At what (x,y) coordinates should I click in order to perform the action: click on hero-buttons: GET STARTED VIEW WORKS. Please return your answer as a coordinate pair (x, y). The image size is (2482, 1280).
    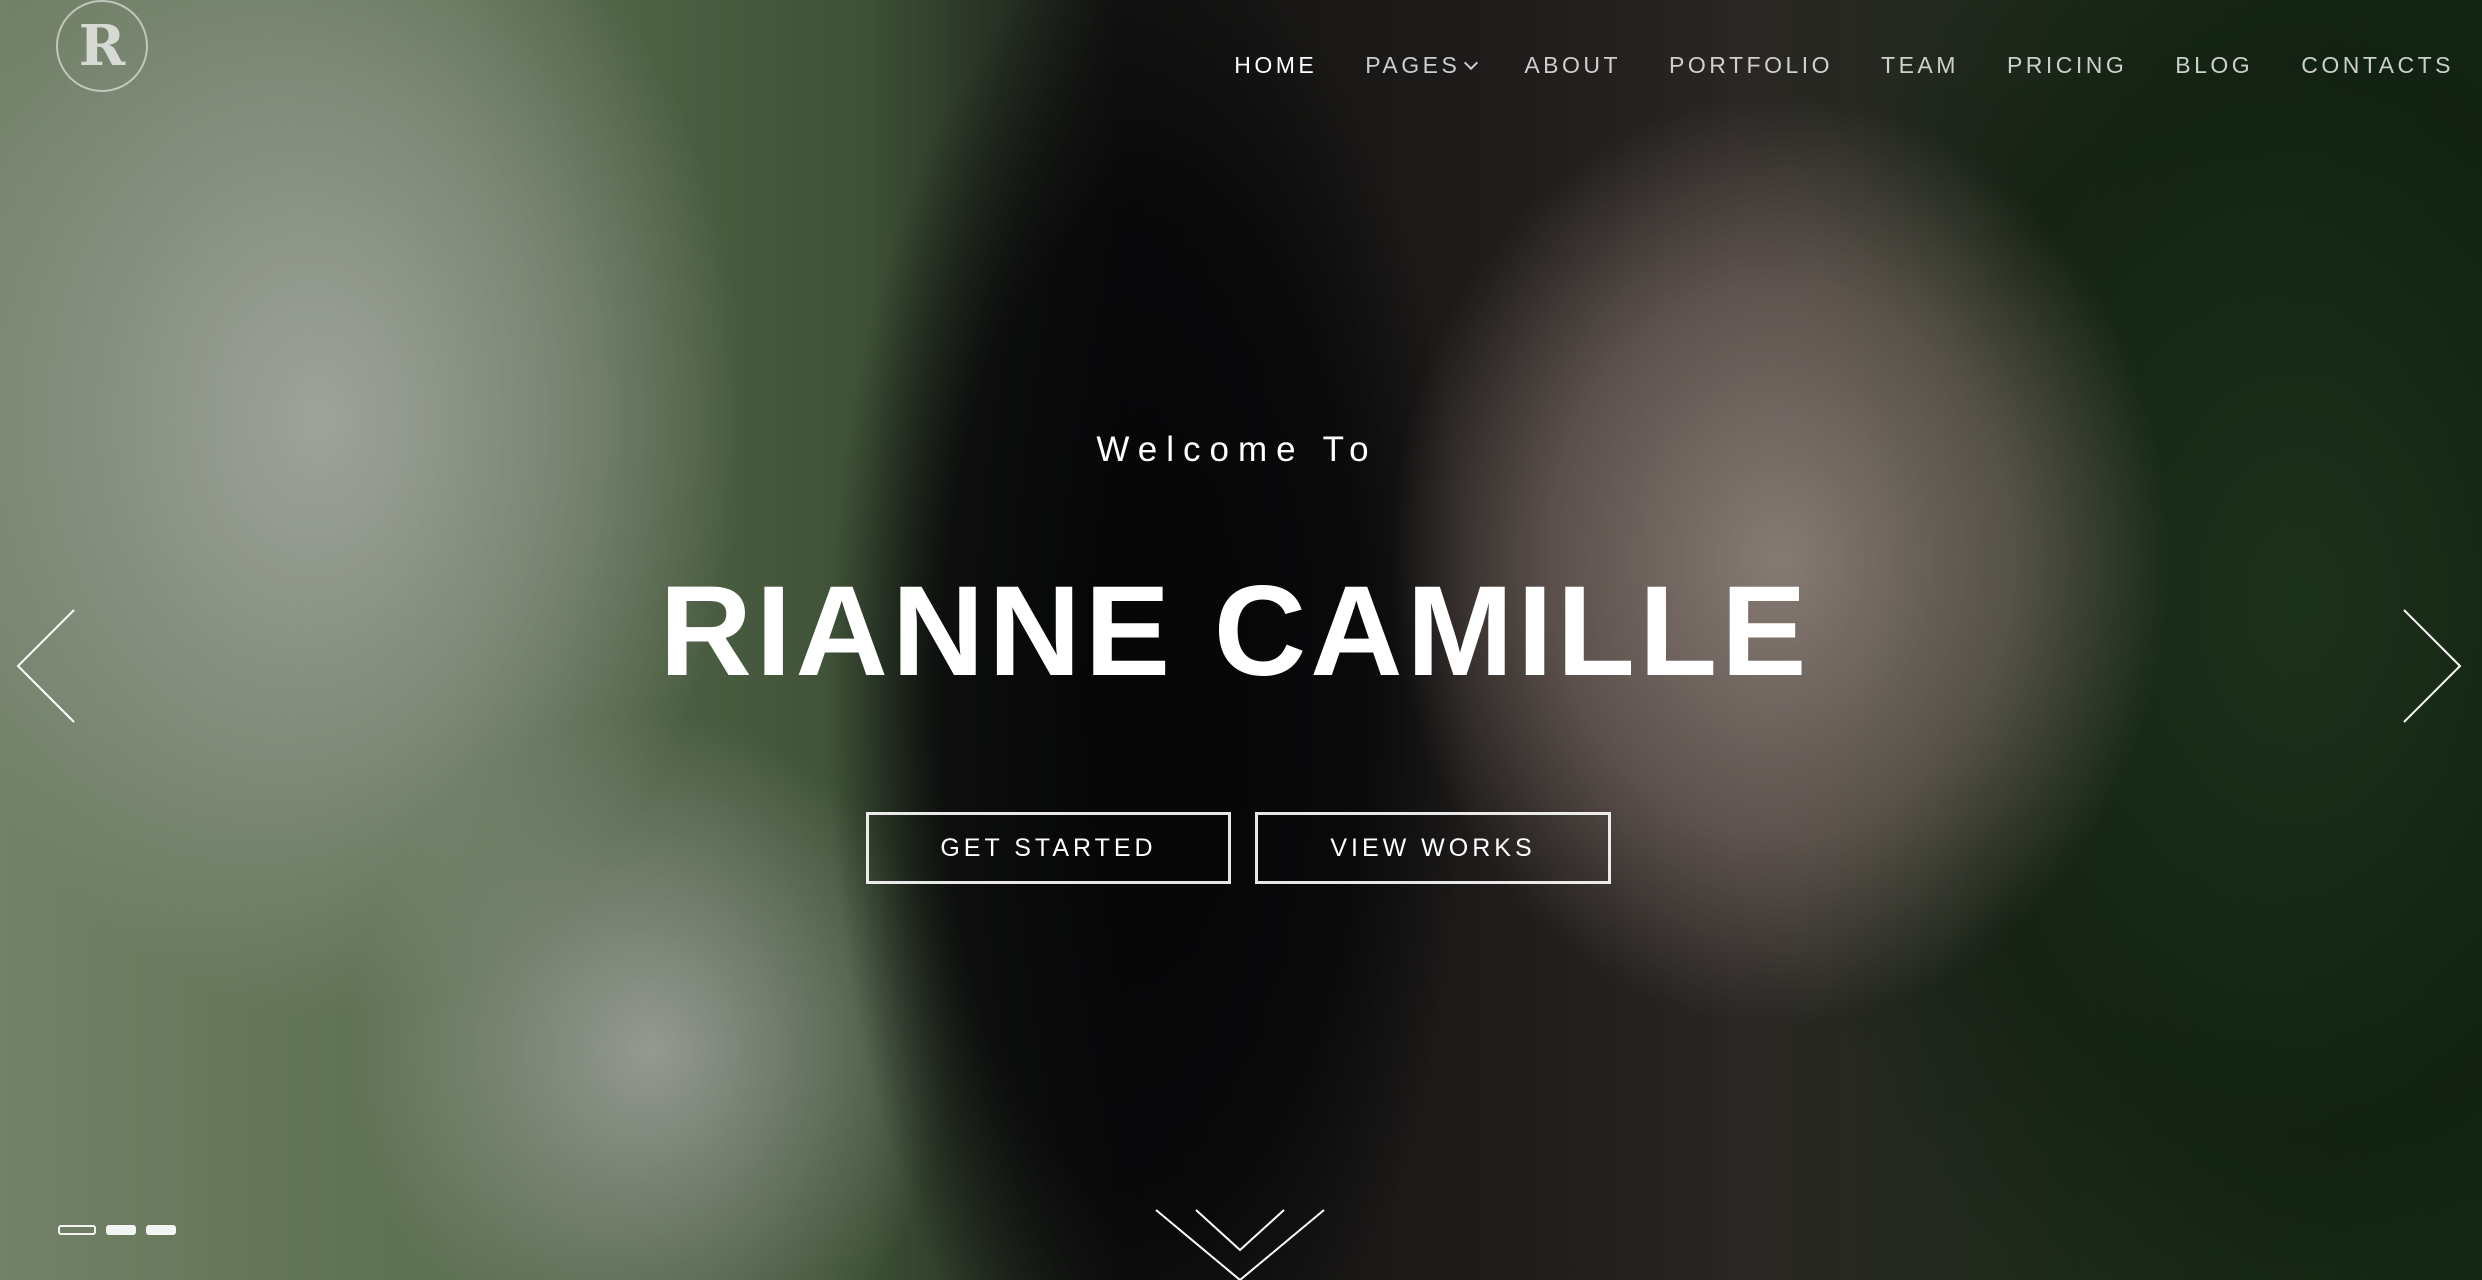
    Looking at the image, I should click on (1238, 848).